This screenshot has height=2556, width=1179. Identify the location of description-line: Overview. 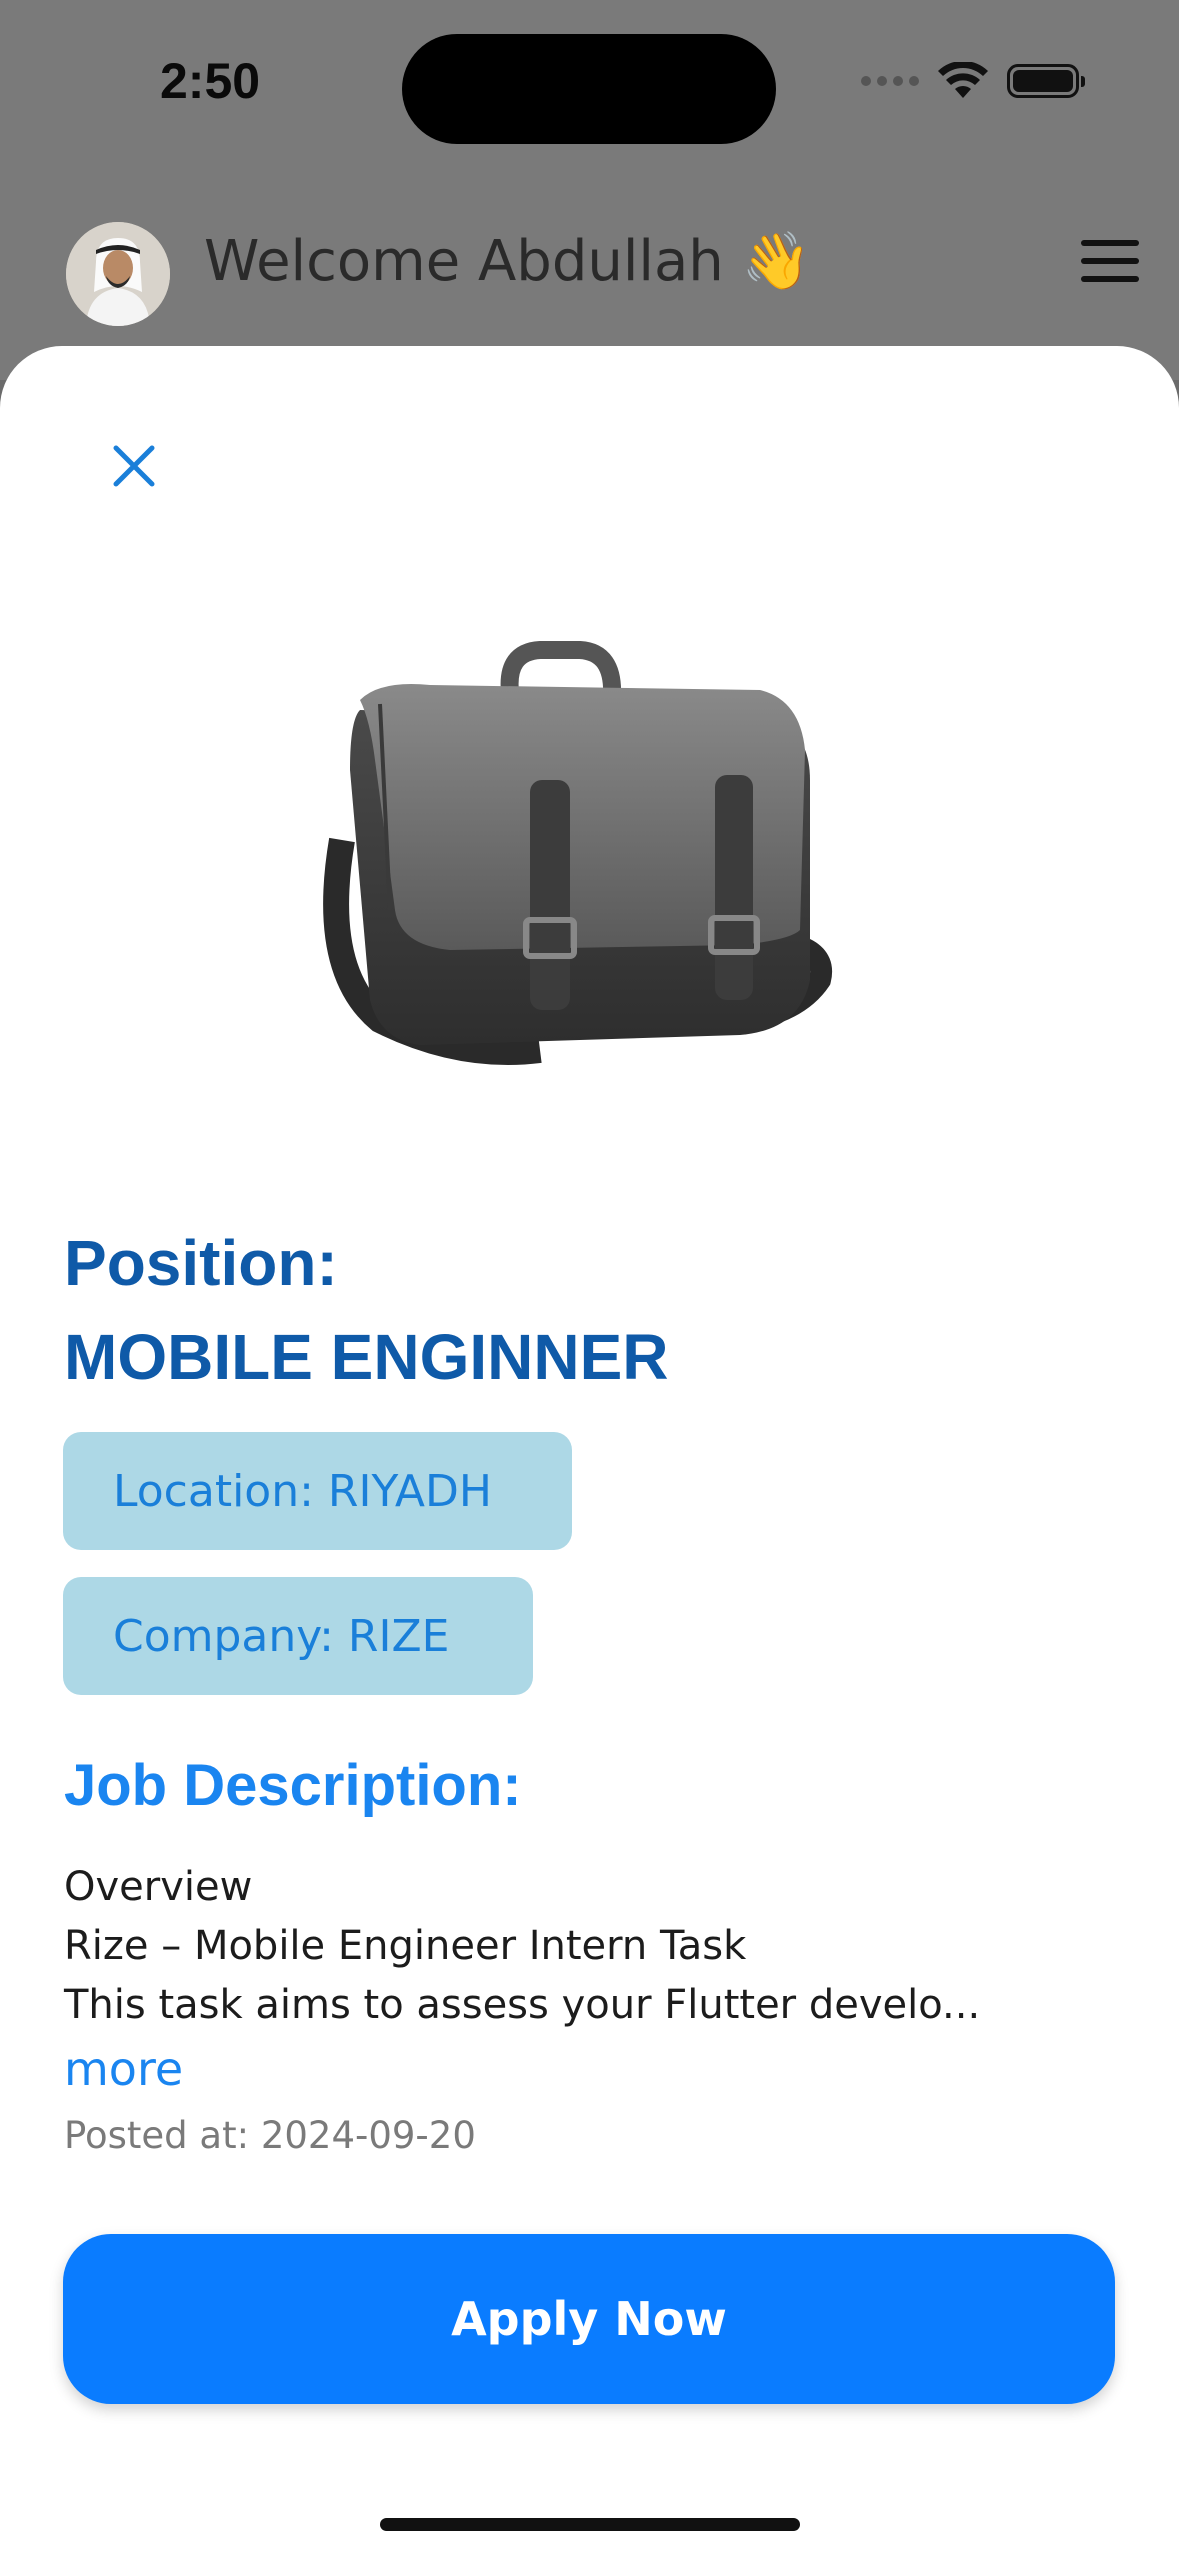
(158, 1887).